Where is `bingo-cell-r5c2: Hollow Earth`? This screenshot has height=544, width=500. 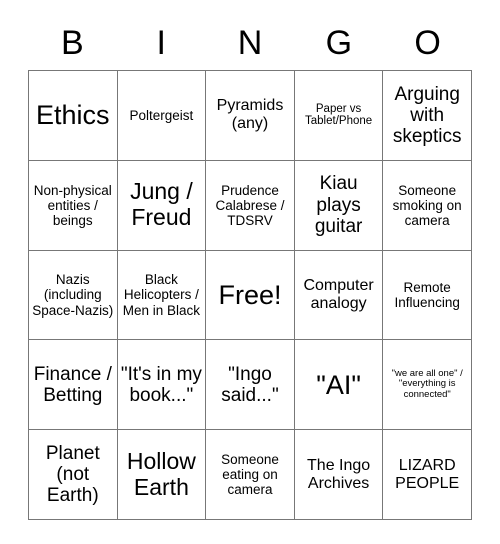 bingo-cell-r5c2: Hollow Earth is located at coordinates (162, 475).